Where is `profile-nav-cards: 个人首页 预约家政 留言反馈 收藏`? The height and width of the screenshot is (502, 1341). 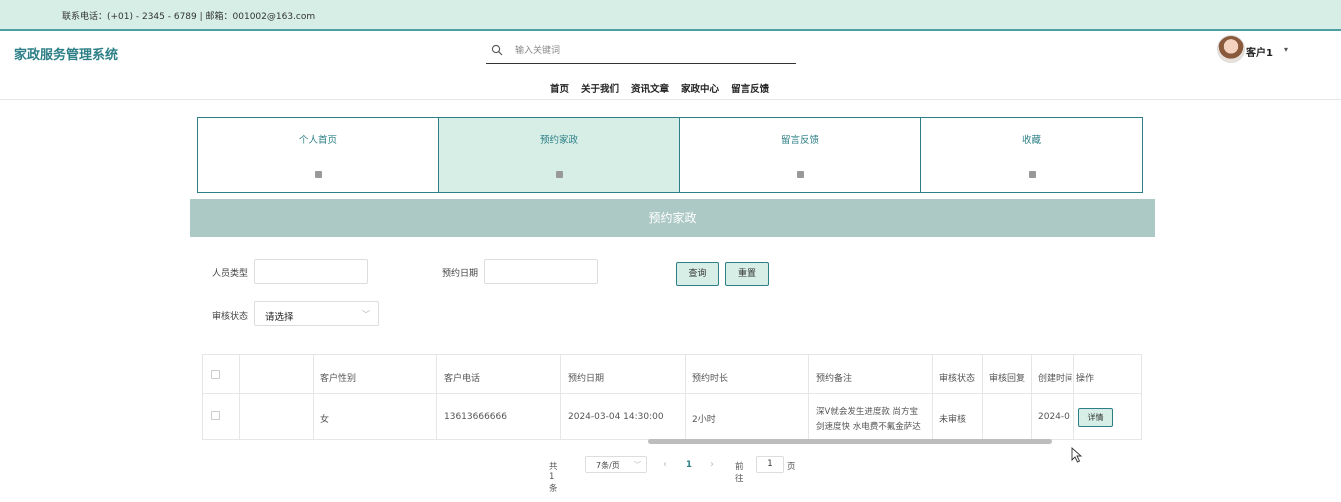
profile-nav-cards: 个人首页 预约家政 留言反馈 收藏 is located at coordinates (670, 155).